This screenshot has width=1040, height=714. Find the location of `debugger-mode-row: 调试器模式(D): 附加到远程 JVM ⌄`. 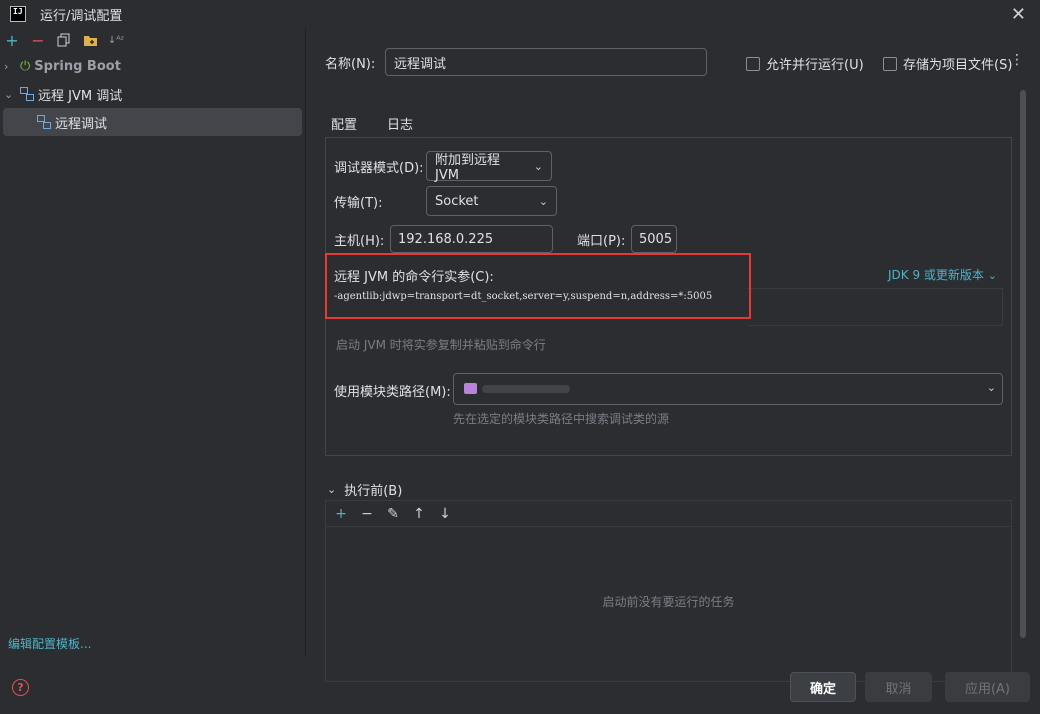

debugger-mode-row: 调试器模式(D): 附加到远程 JVM ⌄ is located at coordinates (443, 167).